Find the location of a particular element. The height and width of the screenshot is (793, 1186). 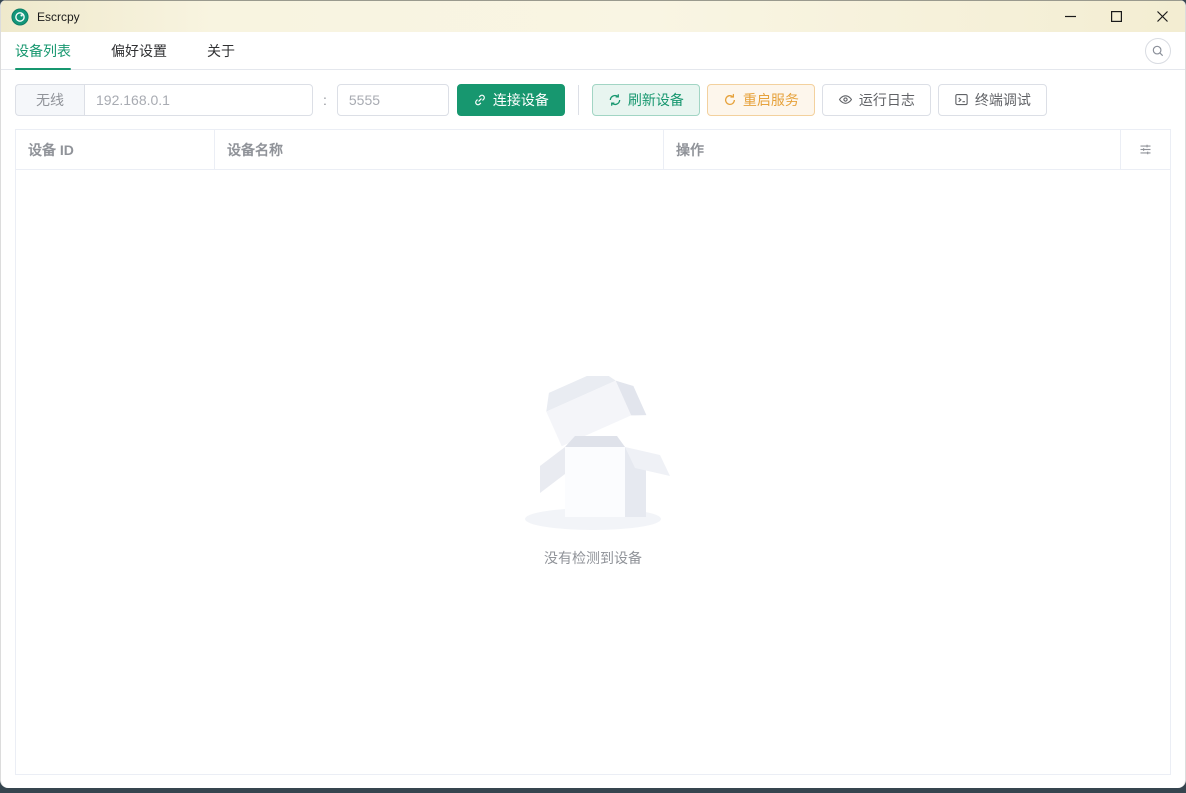

tab-about: 关于 is located at coordinates (221, 50).